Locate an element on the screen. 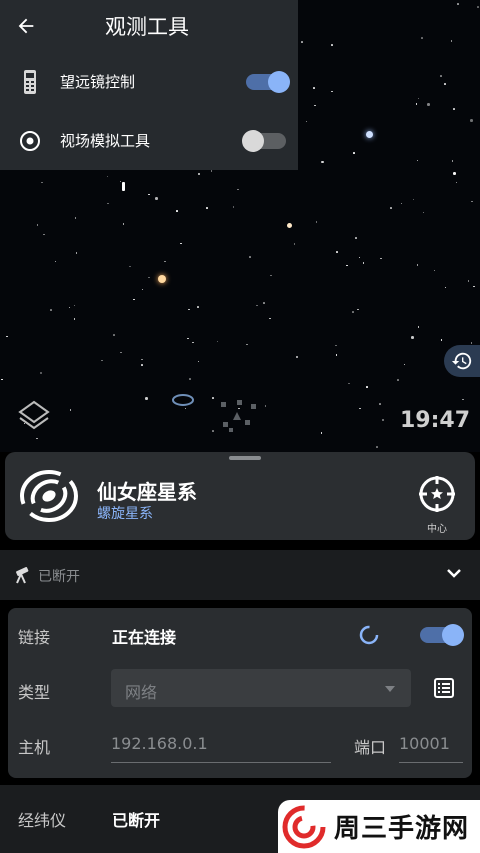 This screenshot has height=853, width=480. type-select-value: 网络 is located at coordinates (141, 692).